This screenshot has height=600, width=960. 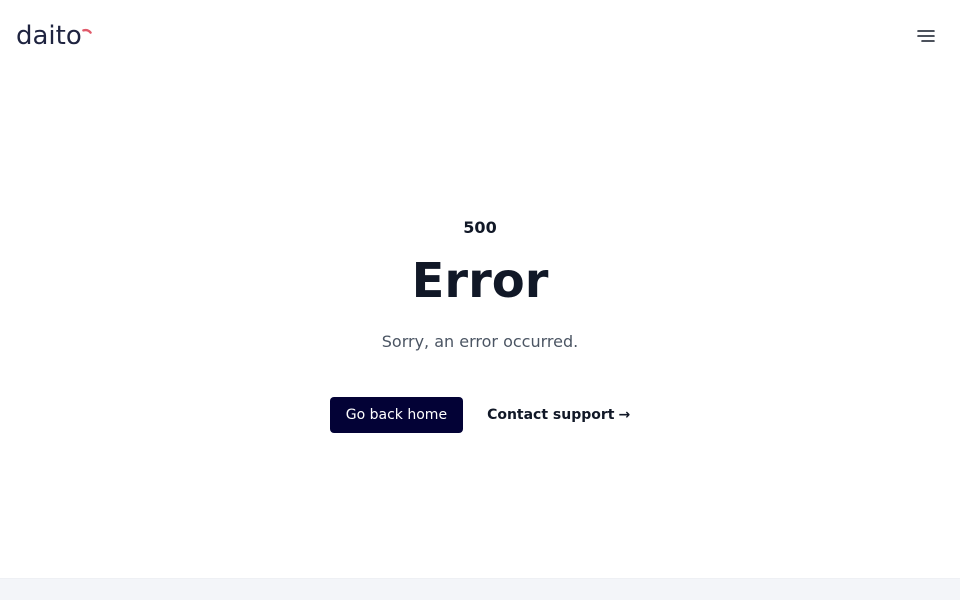 What do you see at coordinates (624, 415) in the screenshot?
I see `arrow-right-icon: →` at bounding box center [624, 415].